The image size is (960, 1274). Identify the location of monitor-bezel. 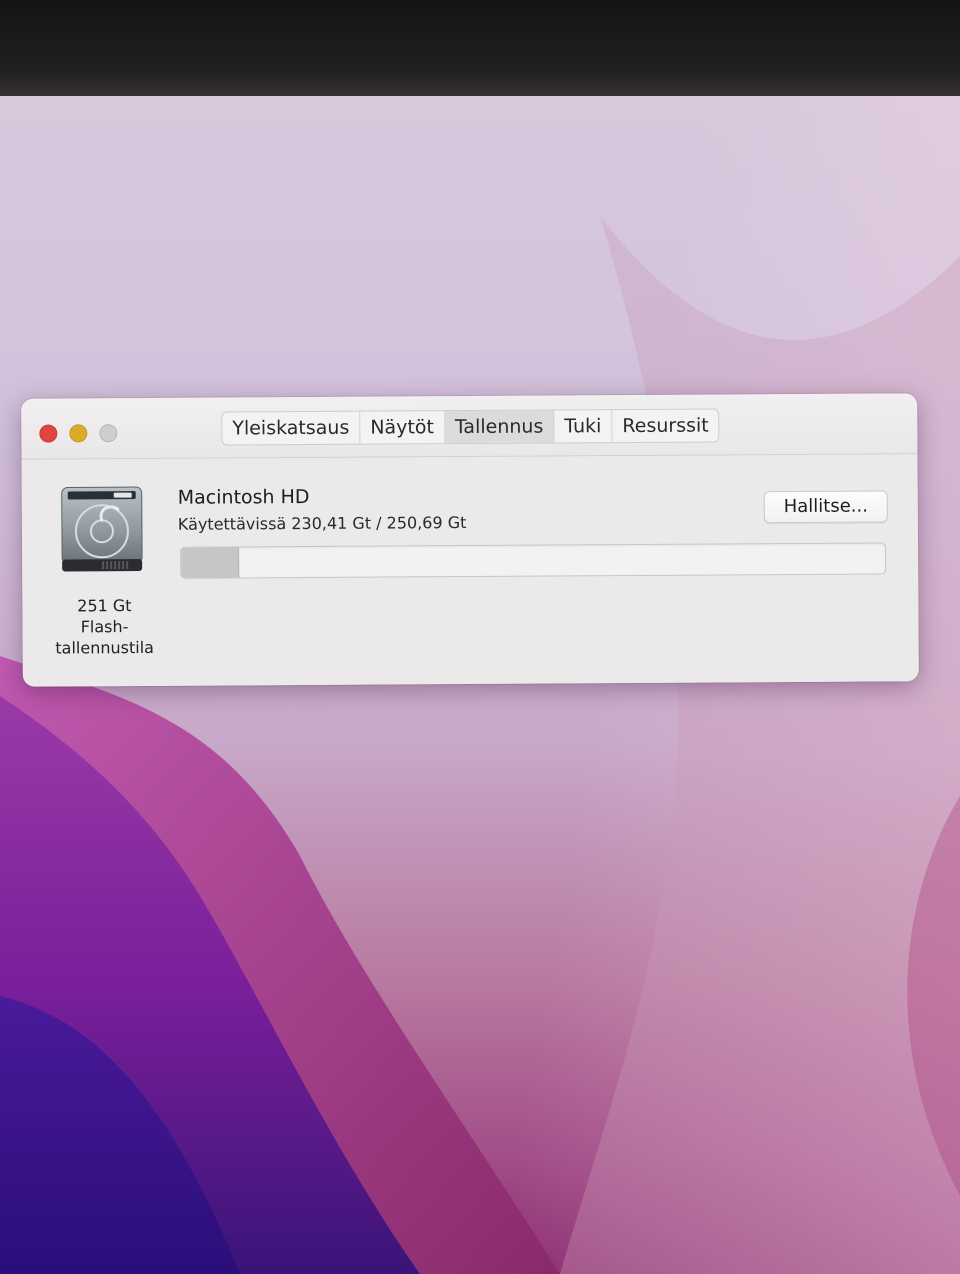
(480, 50).